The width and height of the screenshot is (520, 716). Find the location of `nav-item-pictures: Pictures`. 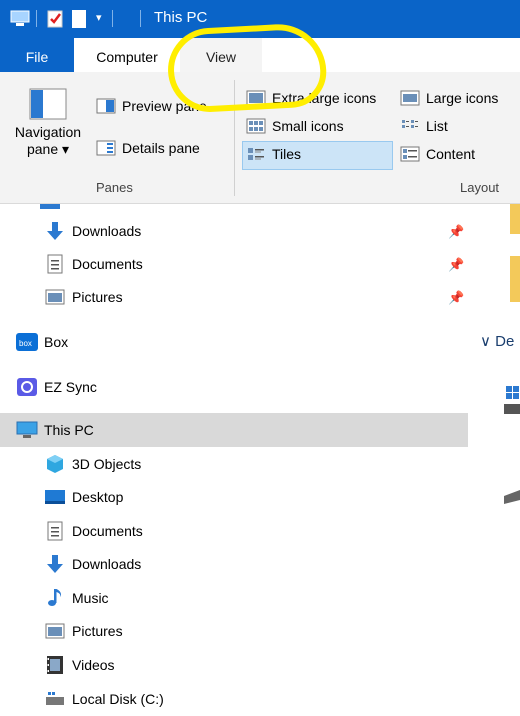

nav-item-pictures: Pictures is located at coordinates (234, 631).